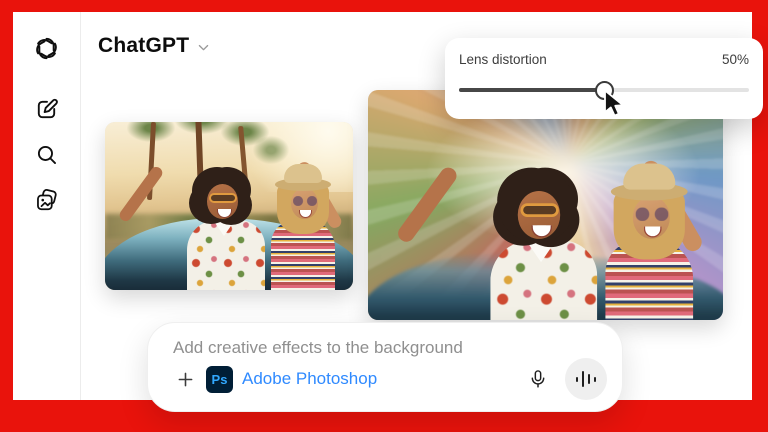 This screenshot has height=432, width=768. Describe the element at coordinates (203, 47) in the screenshot. I see `chevron-down-icon` at that location.